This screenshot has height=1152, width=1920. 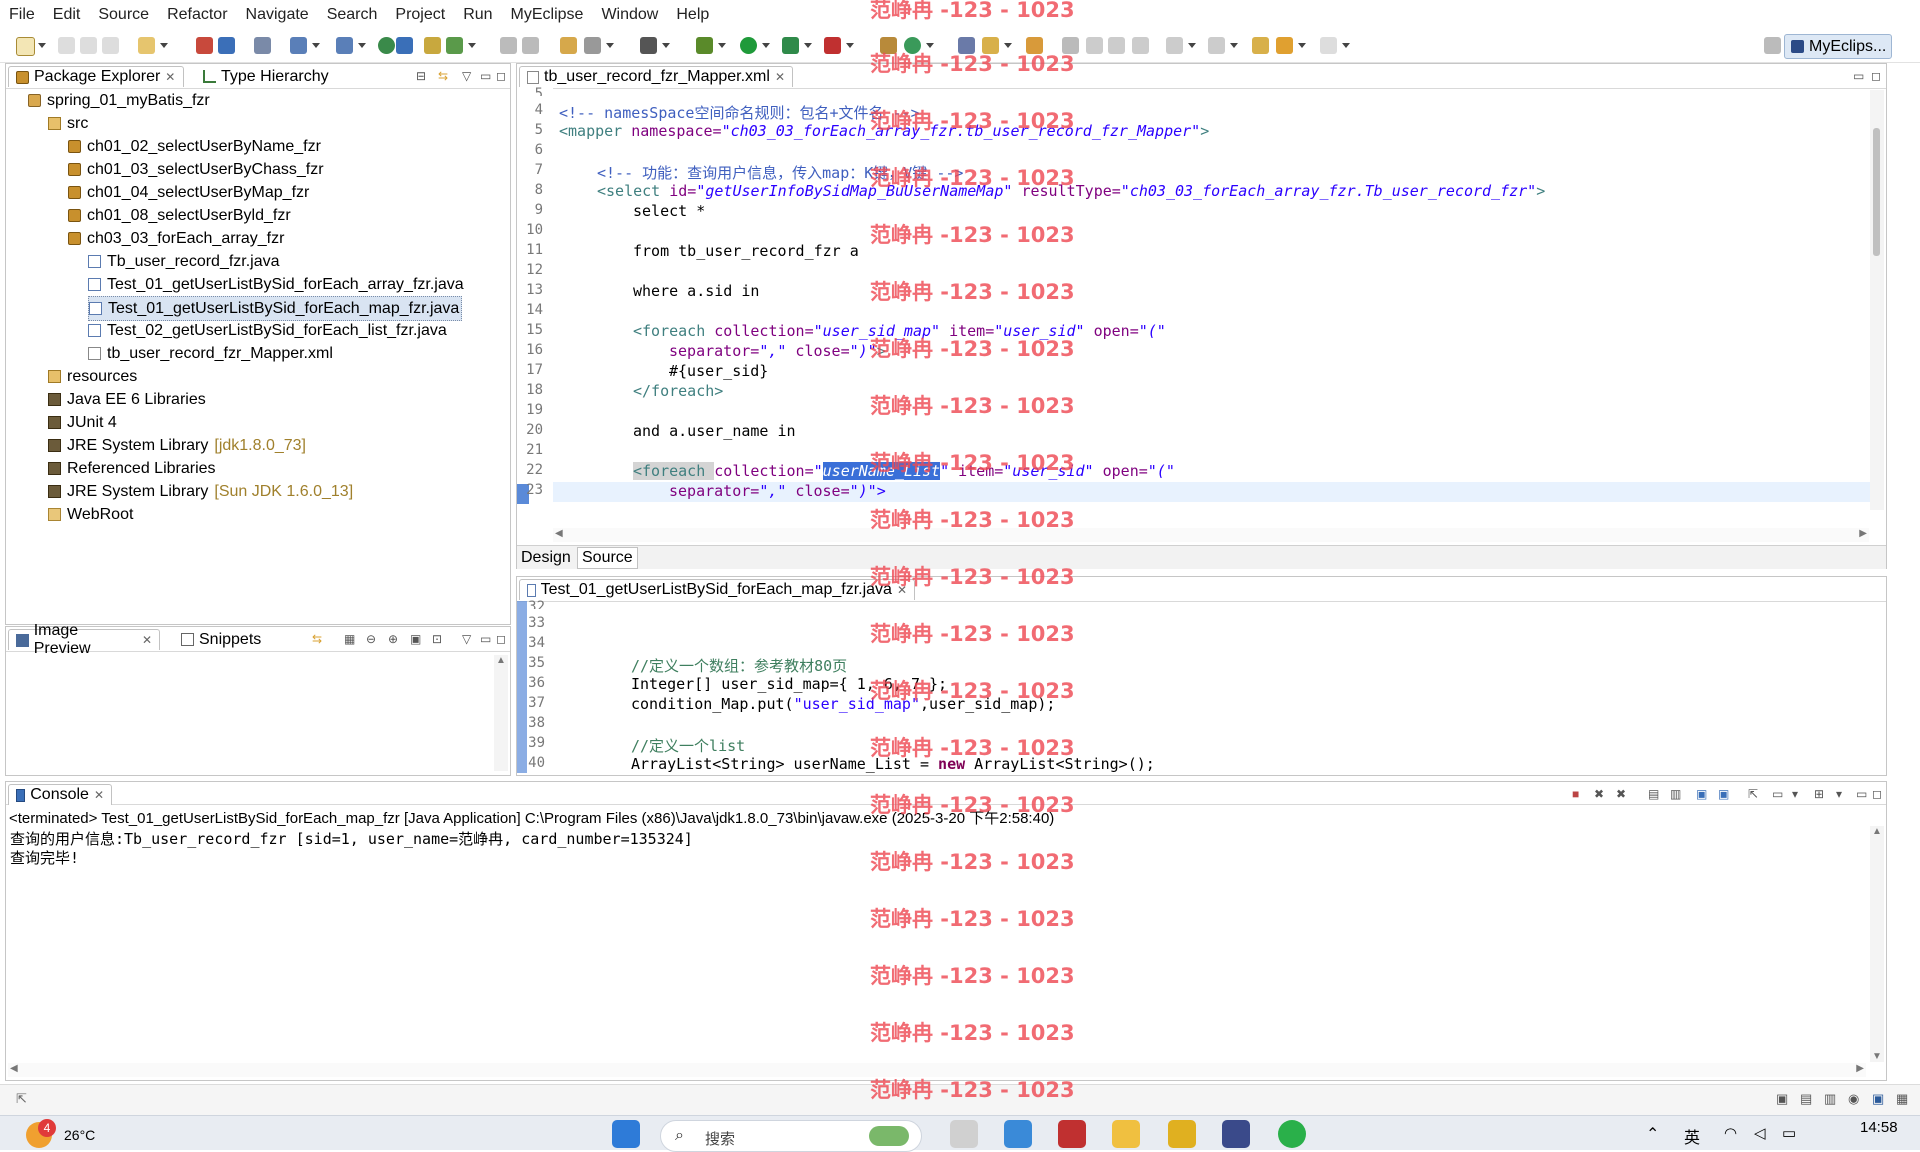 What do you see at coordinates (298, 45) in the screenshot?
I see `wizard-icon` at bounding box center [298, 45].